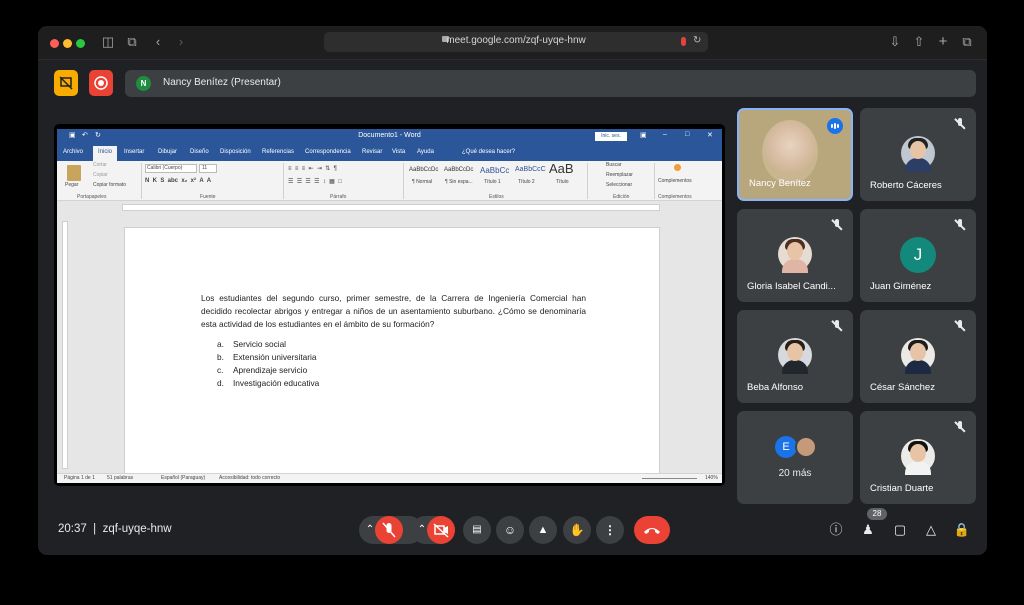 This screenshot has width=1024, height=605. What do you see at coordinates (158, 42) in the screenshot?
I see `back-icon: ‹` at bounding box center [158, 42].